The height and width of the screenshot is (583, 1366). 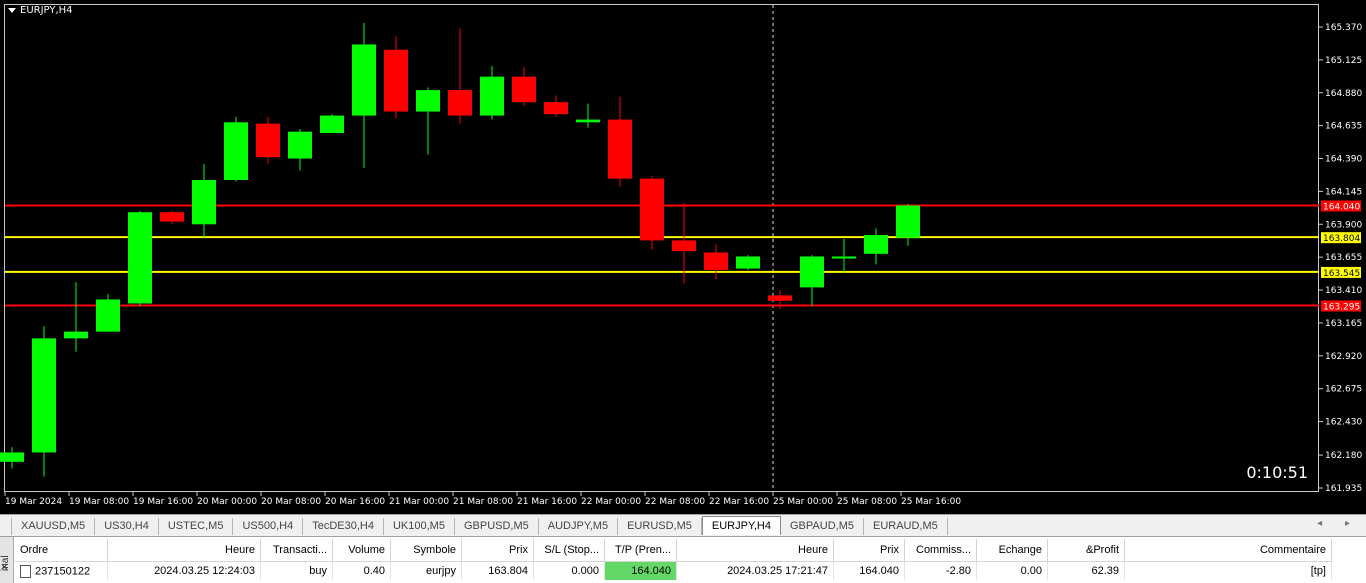 I want to click on col-header-symbole: Symbole, so click(x=426, y=550).